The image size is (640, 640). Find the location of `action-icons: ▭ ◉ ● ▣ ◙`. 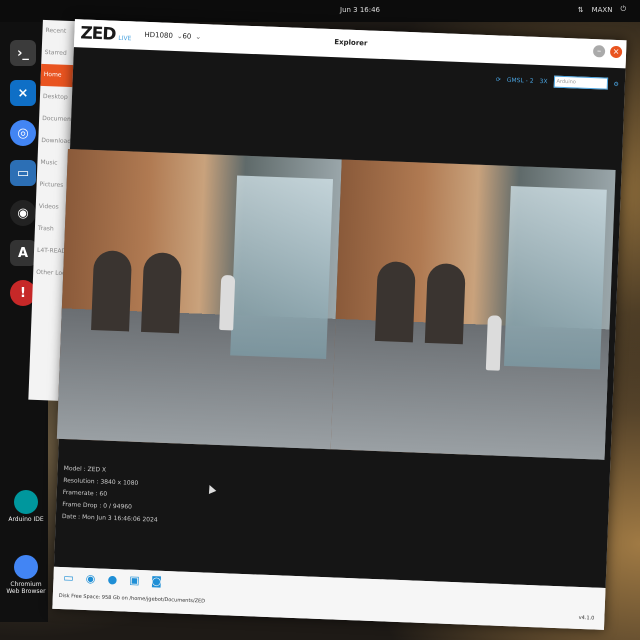

action-icons: ▭ ◉ ● ▣ ◙ is located at coordinates (112, 580).